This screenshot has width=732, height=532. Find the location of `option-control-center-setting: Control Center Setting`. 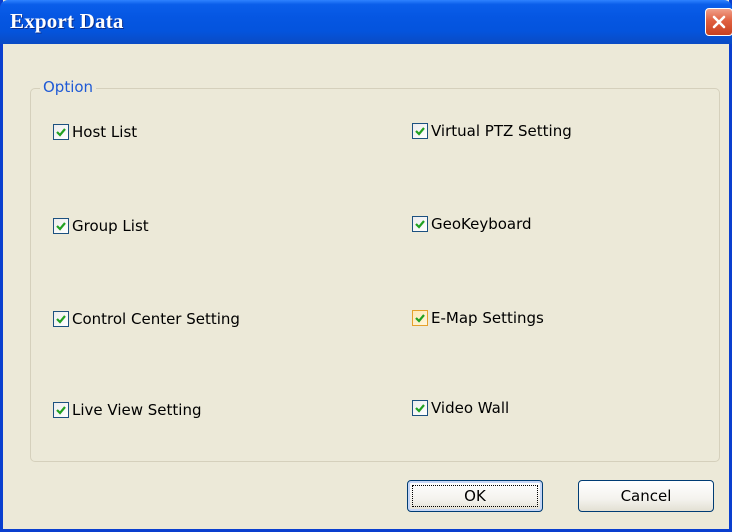

option-control-center-setting: Control Center Setting is located at coordinates (146, 319).